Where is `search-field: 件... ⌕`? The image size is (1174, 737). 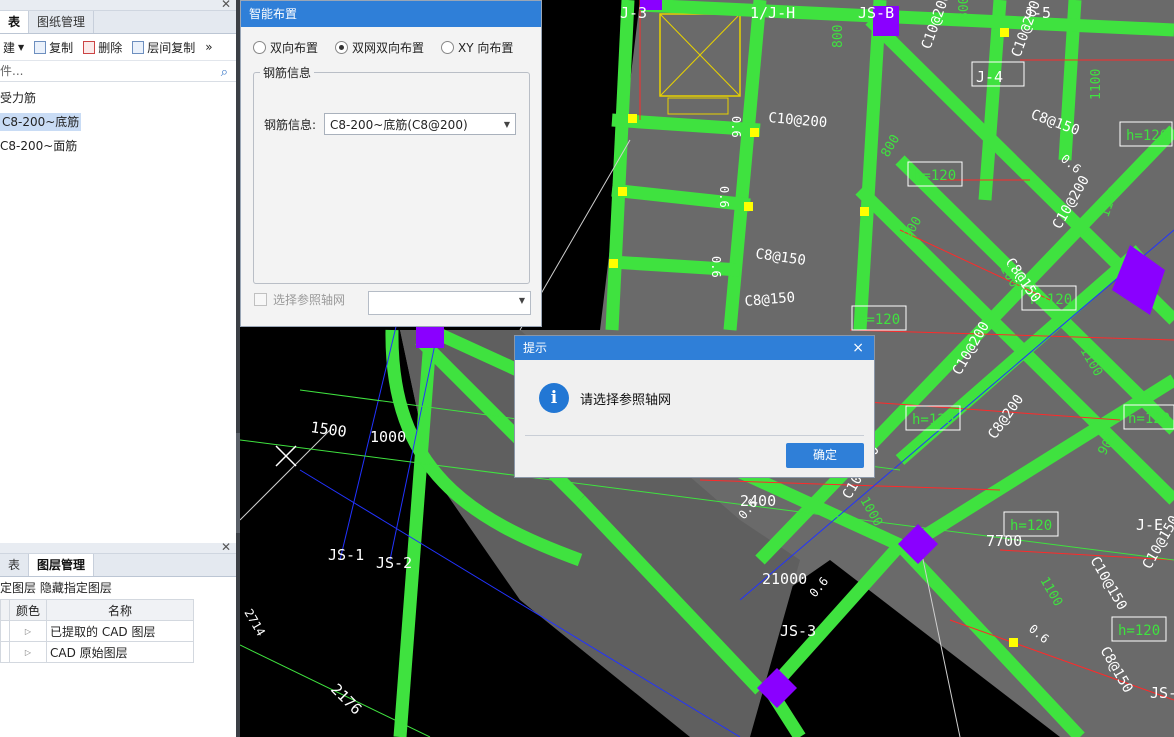
search-field: 件... ⌕ is located at coordinates (118, 71).